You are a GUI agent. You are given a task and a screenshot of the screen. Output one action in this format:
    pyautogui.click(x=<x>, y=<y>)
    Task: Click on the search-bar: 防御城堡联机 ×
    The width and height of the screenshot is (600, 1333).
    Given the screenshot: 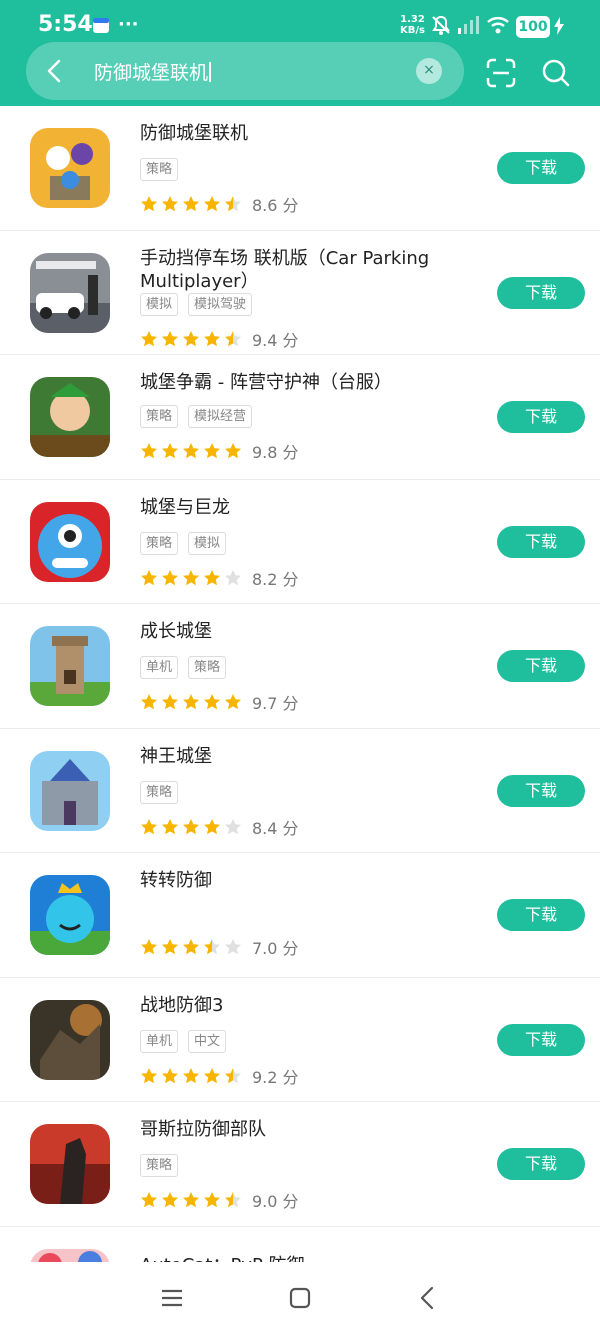 What is the action you would take?
    pyautogui.click(x=245, y=71)
    